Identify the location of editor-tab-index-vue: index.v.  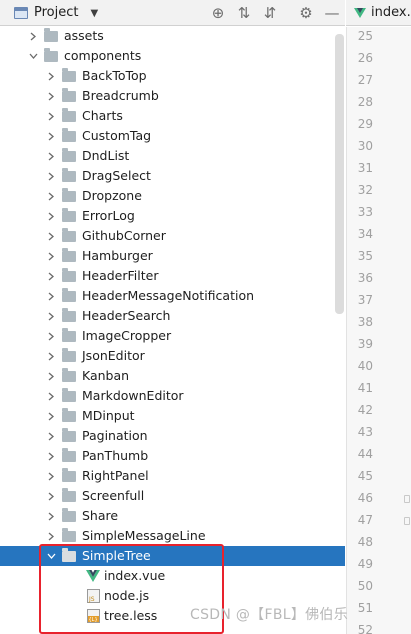
(378, 13).